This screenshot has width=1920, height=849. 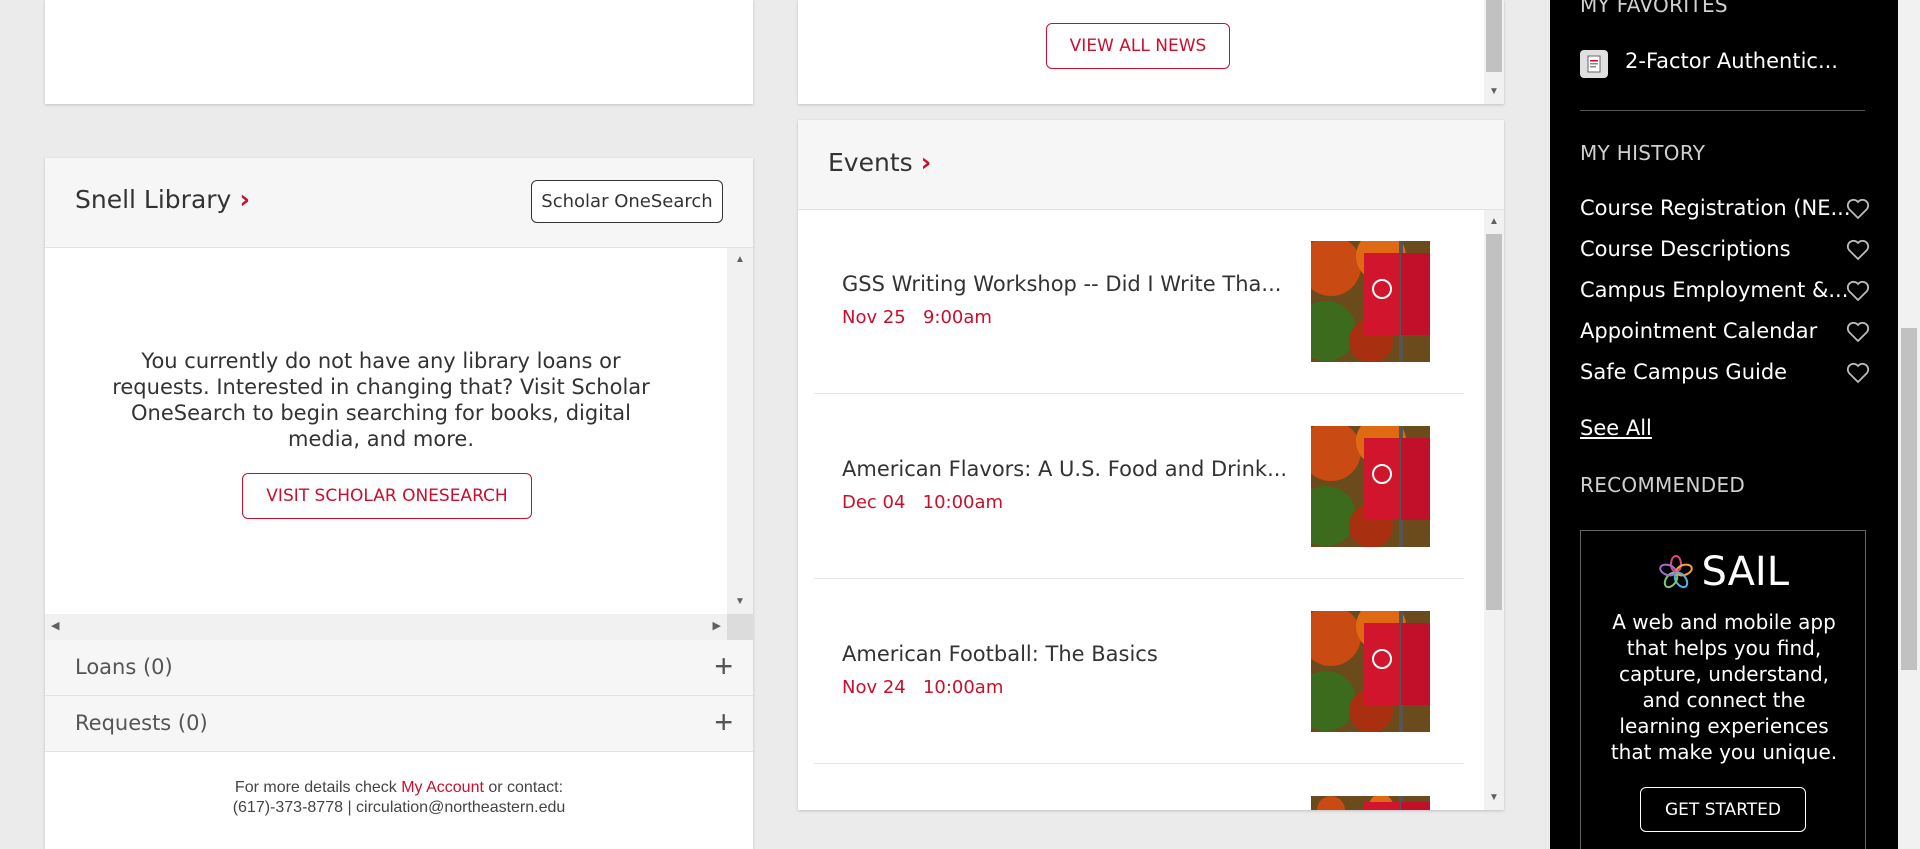 I want to click on event-datetime: Nov 24 10:00am, so click(x=922, y=687).